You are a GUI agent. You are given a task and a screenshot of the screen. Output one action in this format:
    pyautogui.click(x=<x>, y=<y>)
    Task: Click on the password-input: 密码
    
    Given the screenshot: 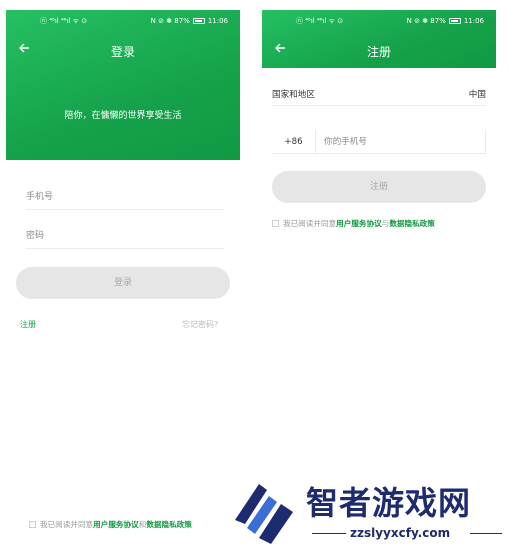 What is the action you would take?
    pyautogui.click(x=125, y=236)
    